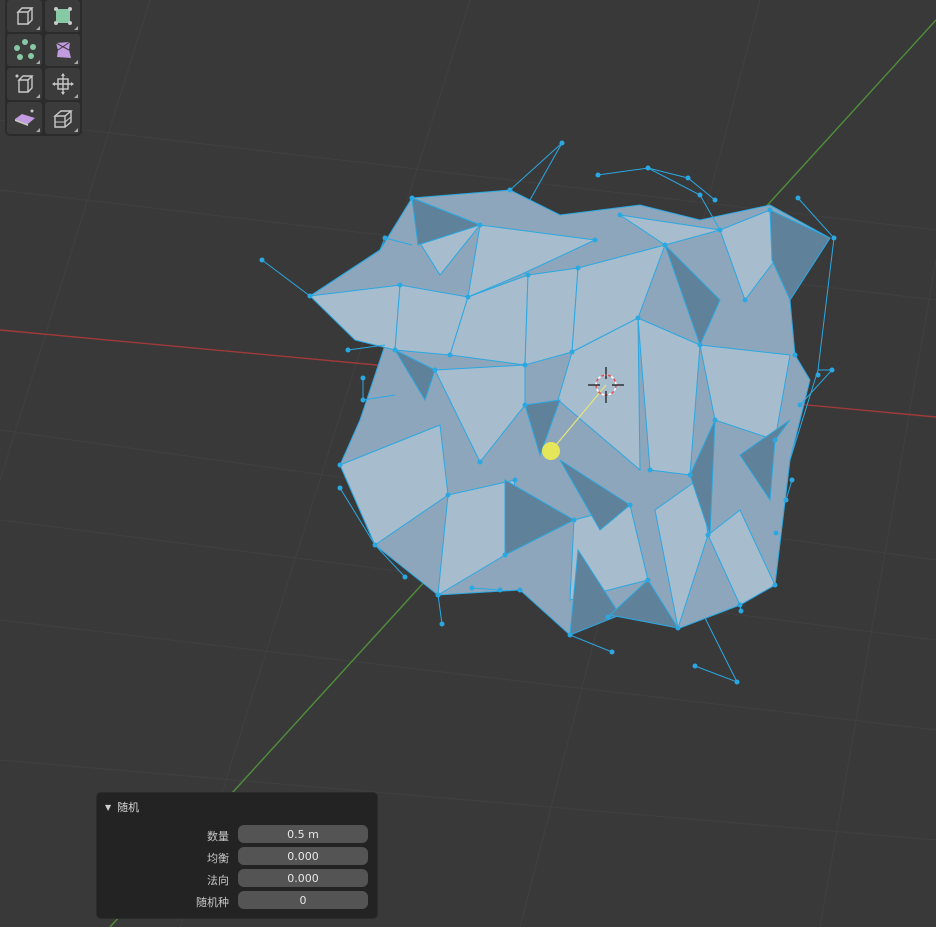  What do you see at coordinates (62, 118) in the screenshot?
I see `edge-slide-icon` at bounding box center [62, 118].